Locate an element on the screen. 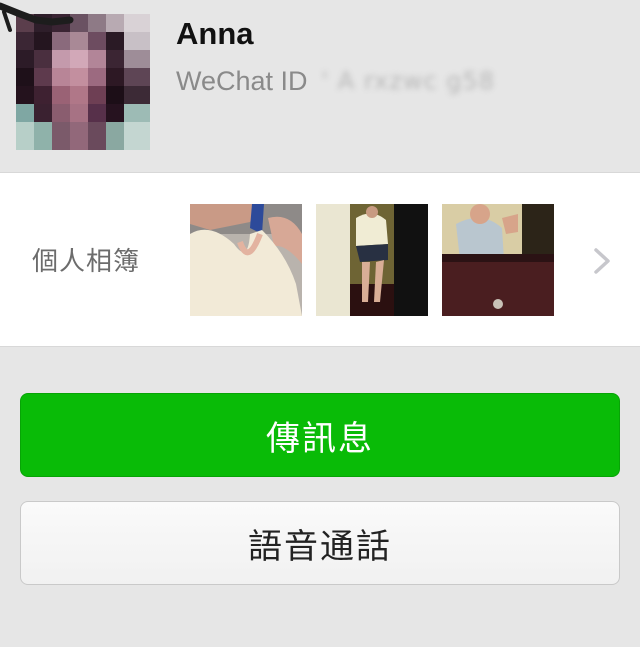  wechat-id-label: WeChat ID is located at coordinates (242, 80).